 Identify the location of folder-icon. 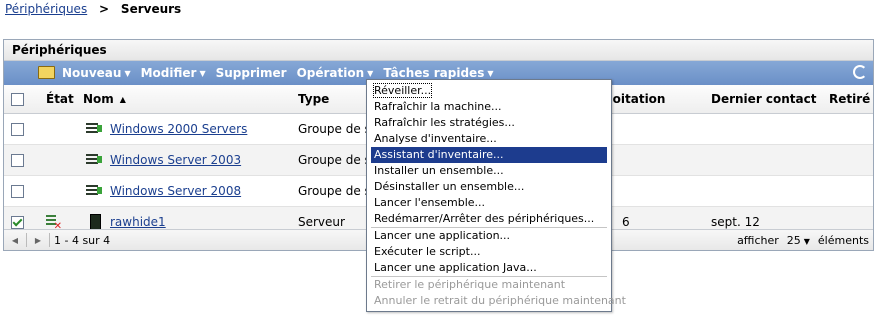
(46, 72).